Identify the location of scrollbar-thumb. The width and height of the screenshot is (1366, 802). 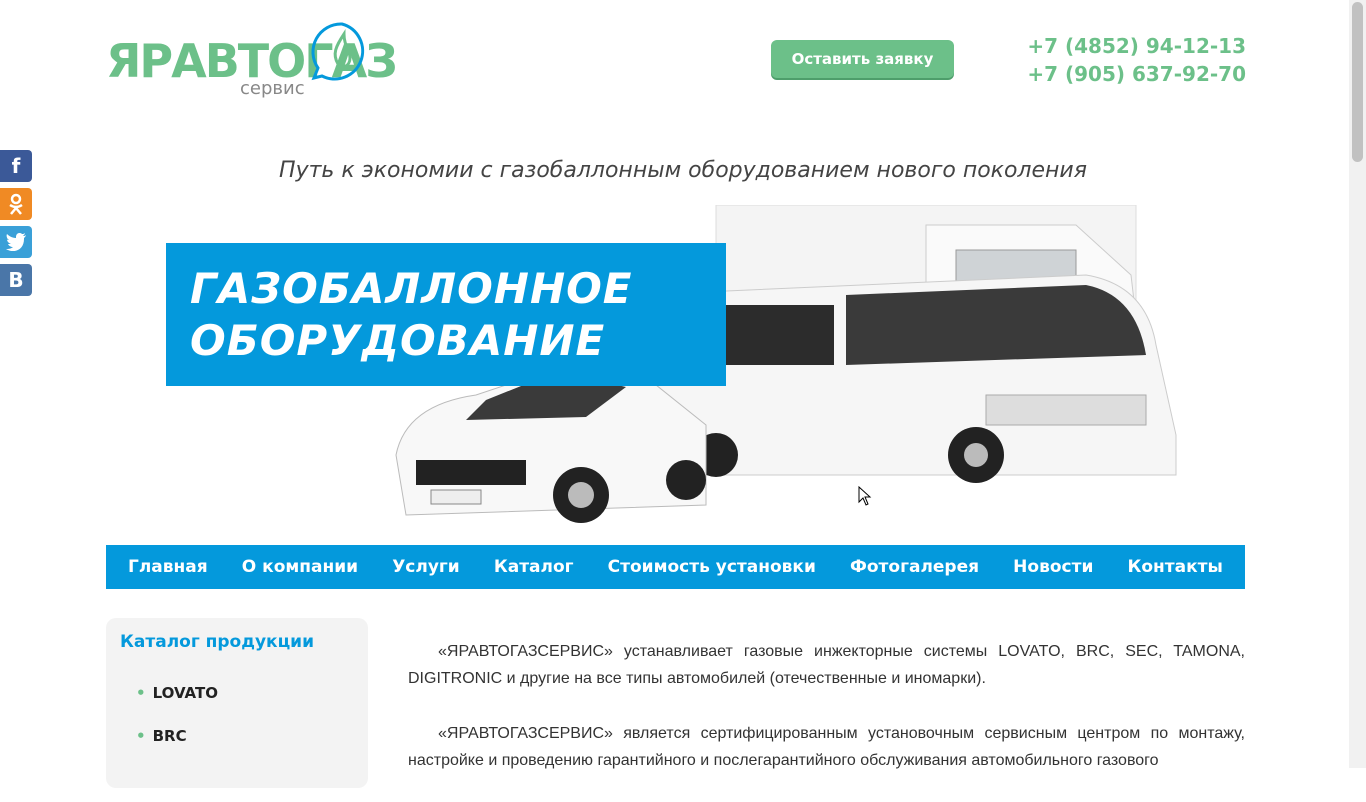
(1357, 82).